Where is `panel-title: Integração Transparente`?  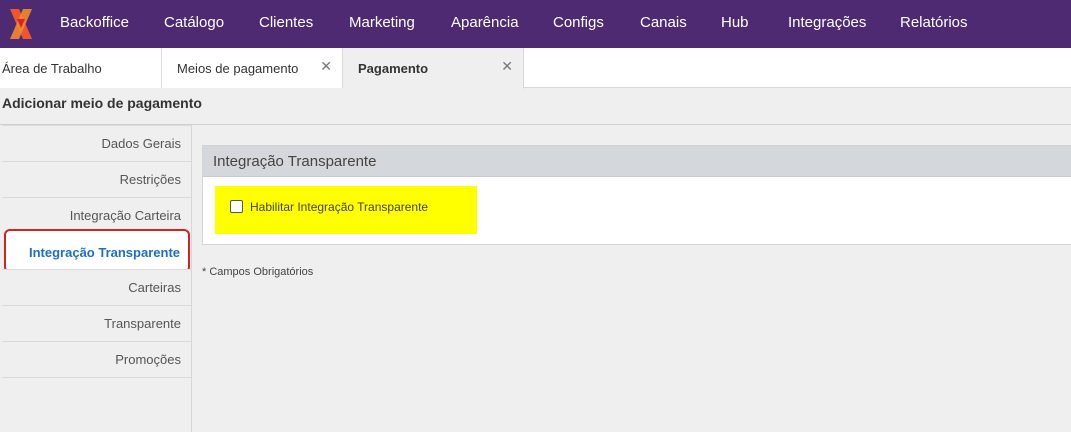
panel-title: Integração Transparente is located at coordinates (637, 161).